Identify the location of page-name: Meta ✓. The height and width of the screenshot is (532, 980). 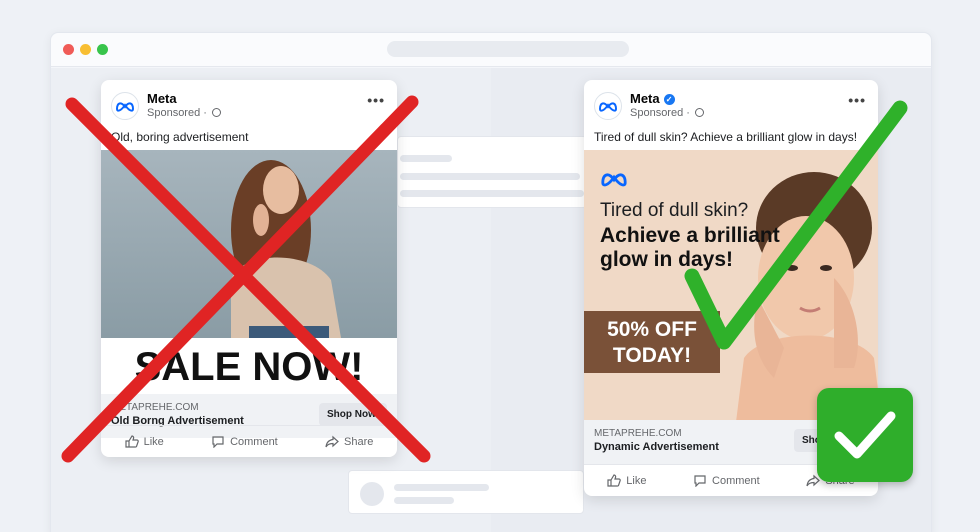
(652, 98).